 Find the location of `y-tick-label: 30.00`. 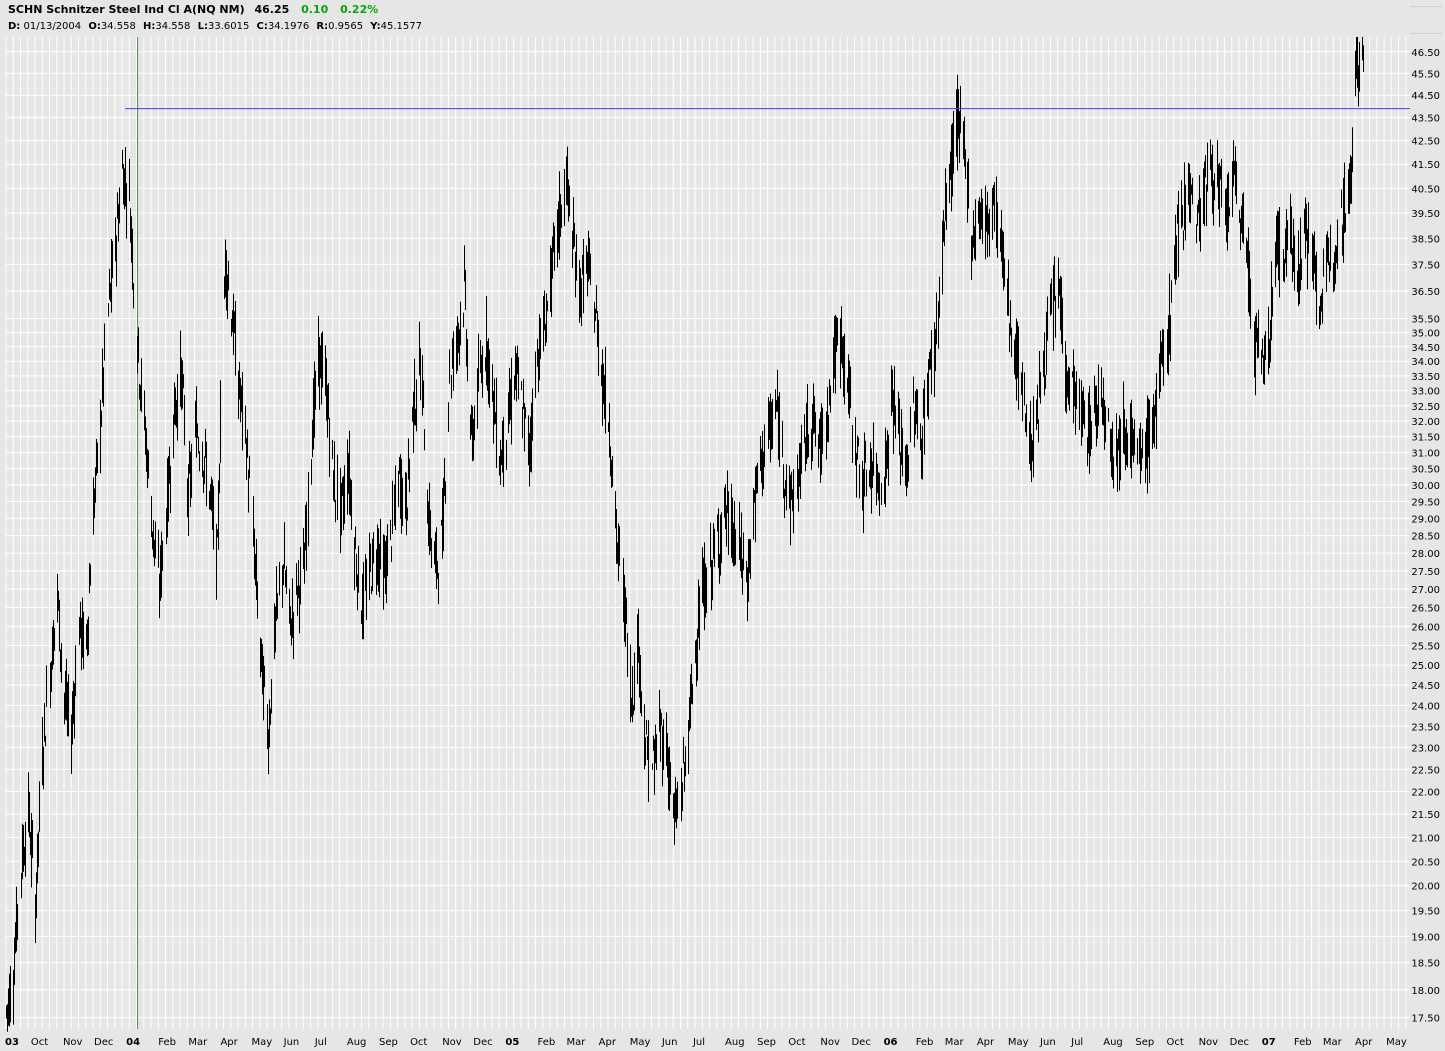

y-tick-label: 30.00 is located at coordinates (1425, 486).